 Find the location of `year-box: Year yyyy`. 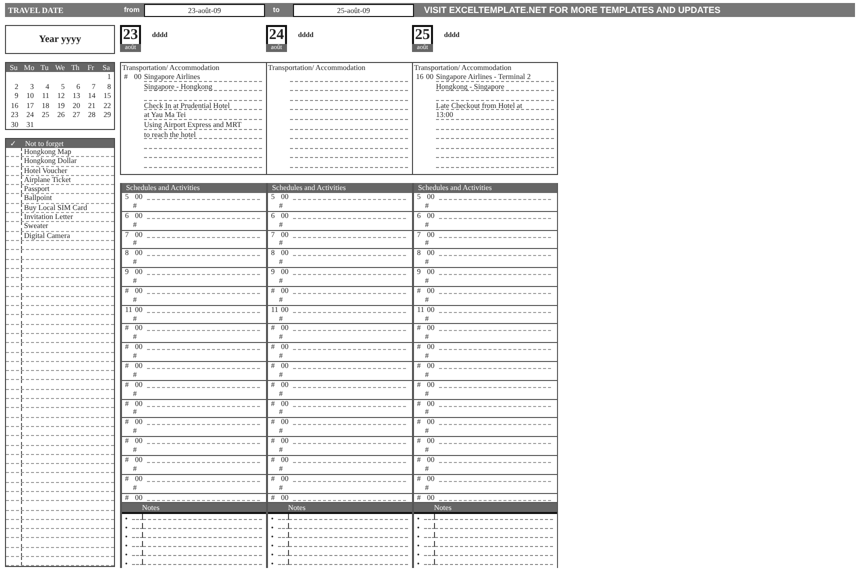

year-box: Year yyyy is located at coordinates (60, 39).